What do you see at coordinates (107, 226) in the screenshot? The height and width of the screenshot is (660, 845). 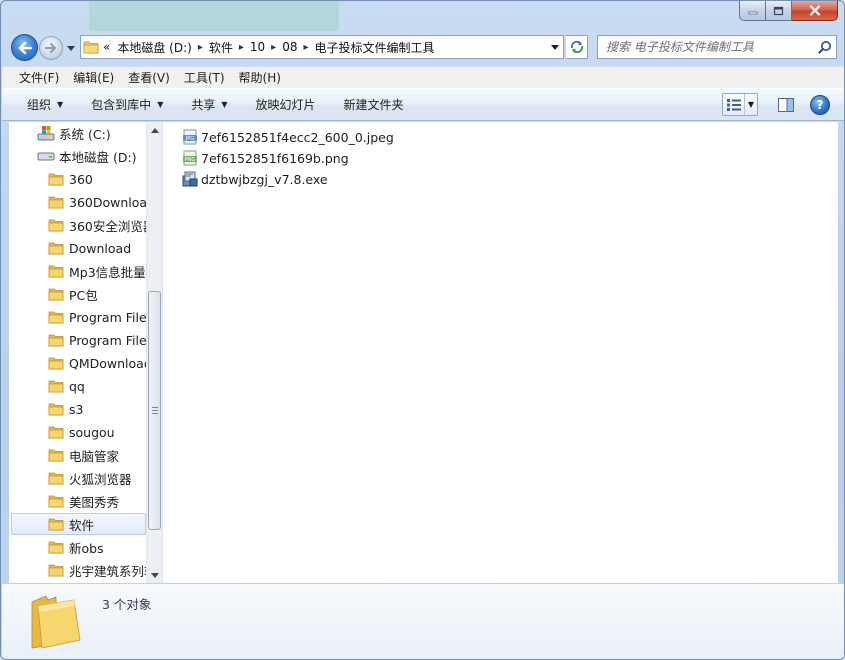 I see `nav-item-label: 360安全浏览器下载` at bounding box center [107, 226].